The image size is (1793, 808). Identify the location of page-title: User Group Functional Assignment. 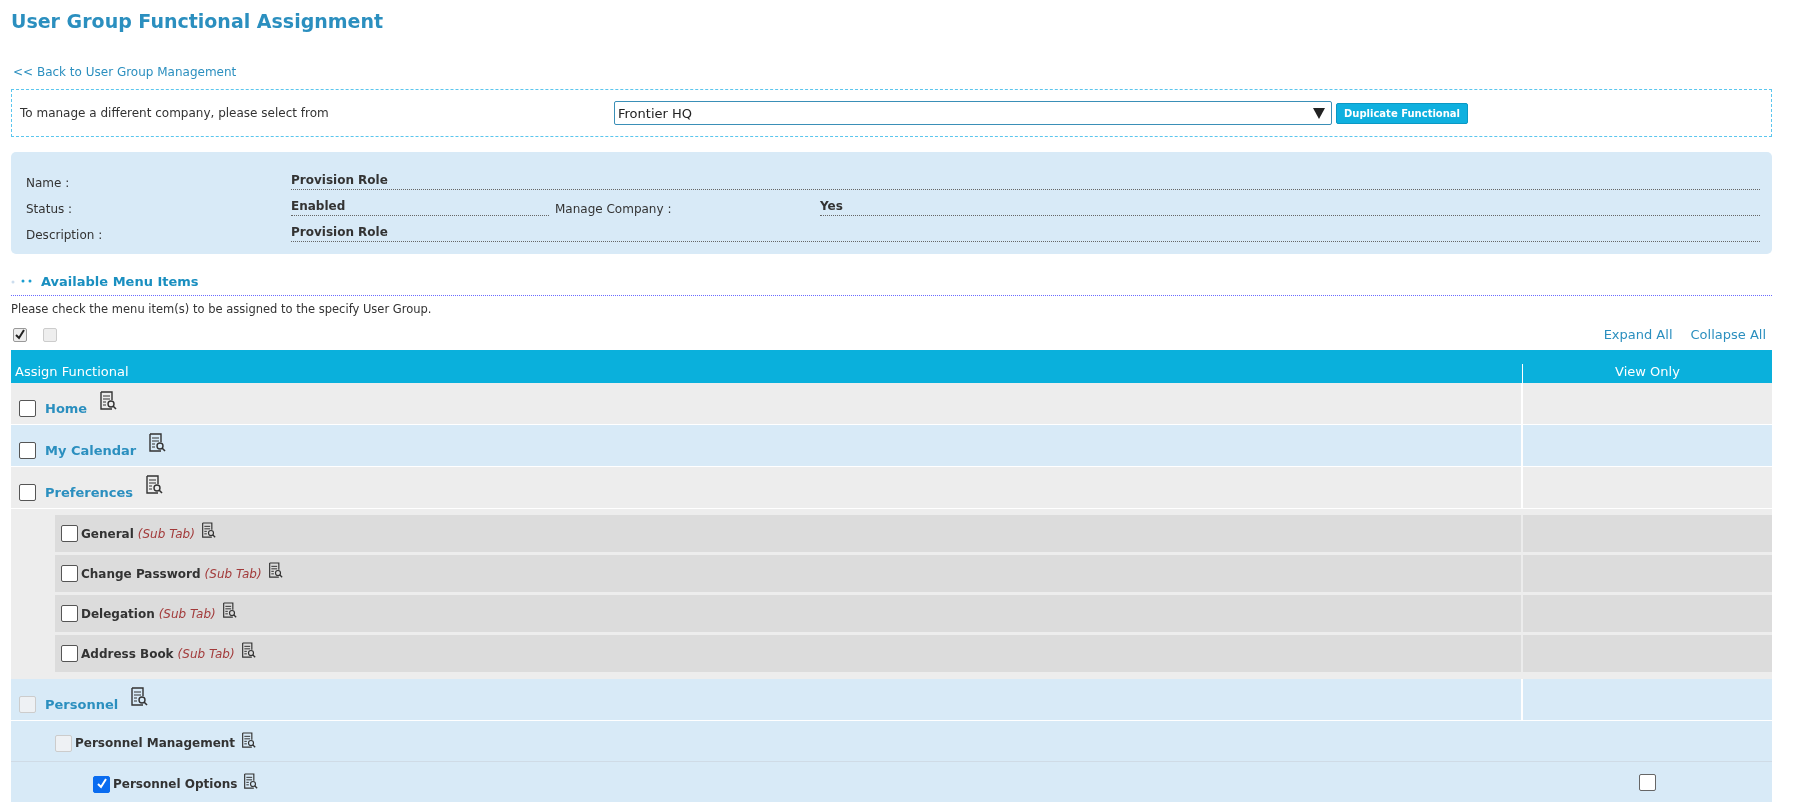
(198, 21).